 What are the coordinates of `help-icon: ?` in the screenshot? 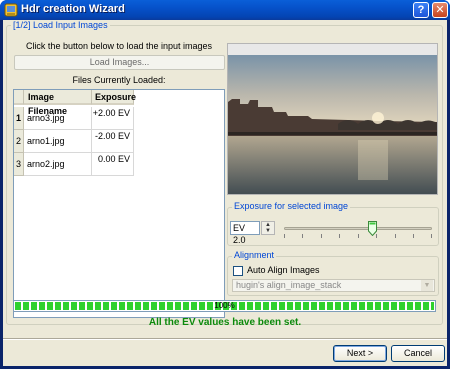 It's located at (421, 10).